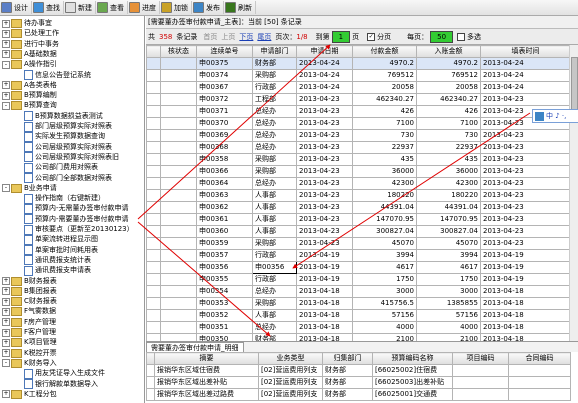 The width and height of the screenshot is (578, 403). I want to click on column-header: 核状态, so click(178, 51).